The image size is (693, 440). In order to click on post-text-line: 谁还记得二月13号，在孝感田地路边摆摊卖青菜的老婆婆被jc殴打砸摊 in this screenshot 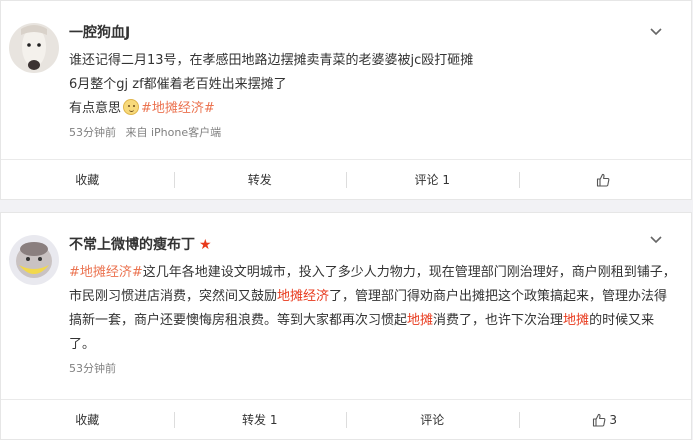, I will do `click(271, 60)`.